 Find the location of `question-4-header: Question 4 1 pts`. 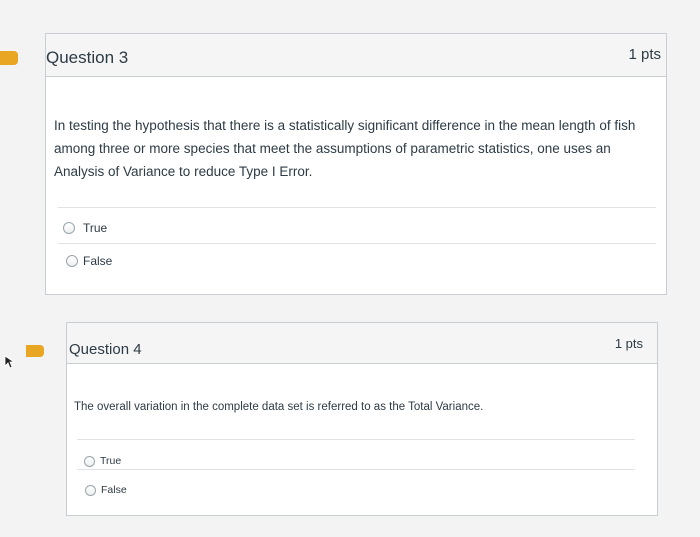

question-4-header: Question 4 1 pts is located at coordinates (362, 343).